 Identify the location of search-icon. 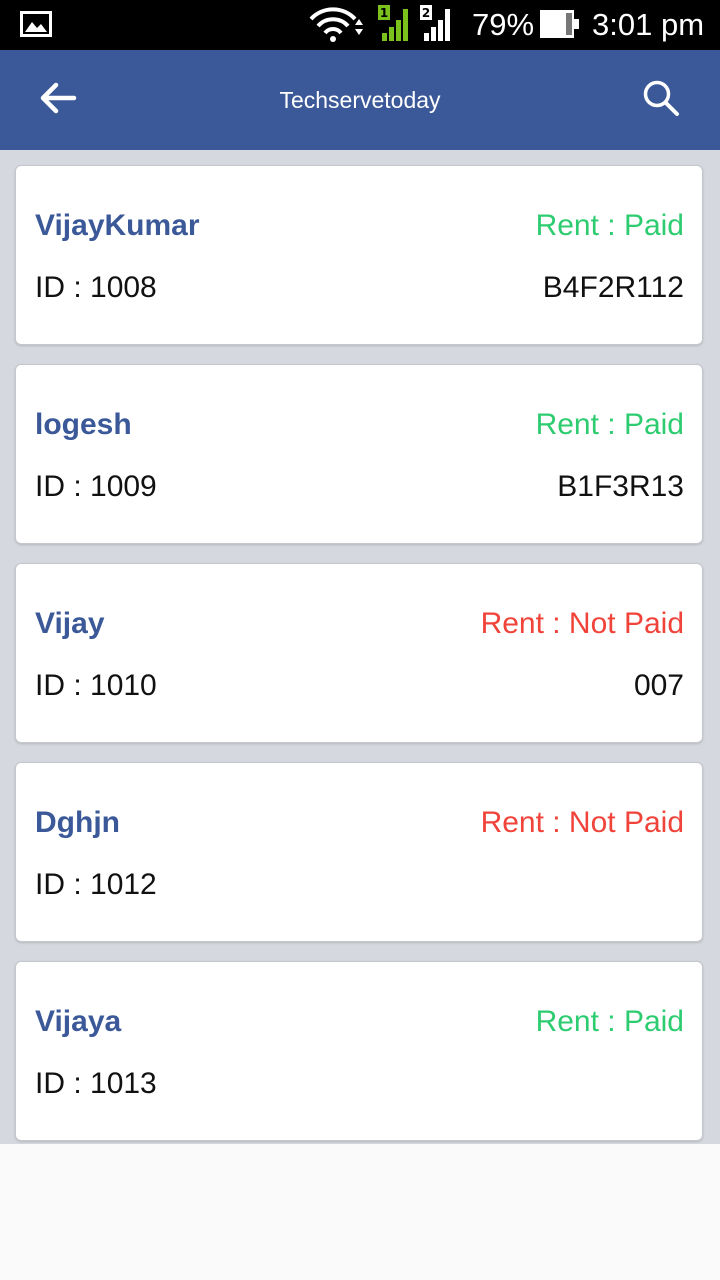
(661, 100).